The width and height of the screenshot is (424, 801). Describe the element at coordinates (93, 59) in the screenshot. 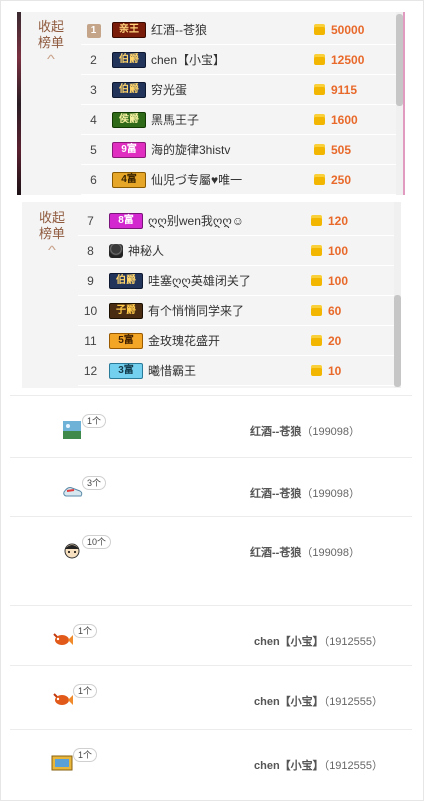

I see `rank-number: 2` at that location.